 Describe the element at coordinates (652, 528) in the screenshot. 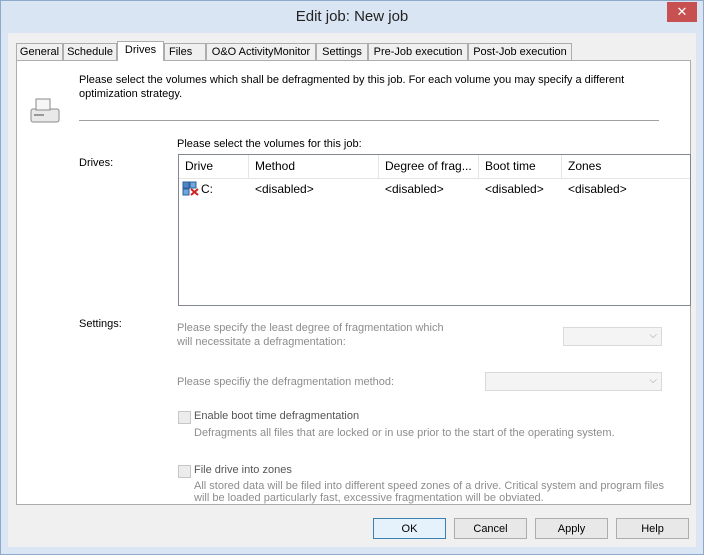

I see `help-button: Help` at that location.